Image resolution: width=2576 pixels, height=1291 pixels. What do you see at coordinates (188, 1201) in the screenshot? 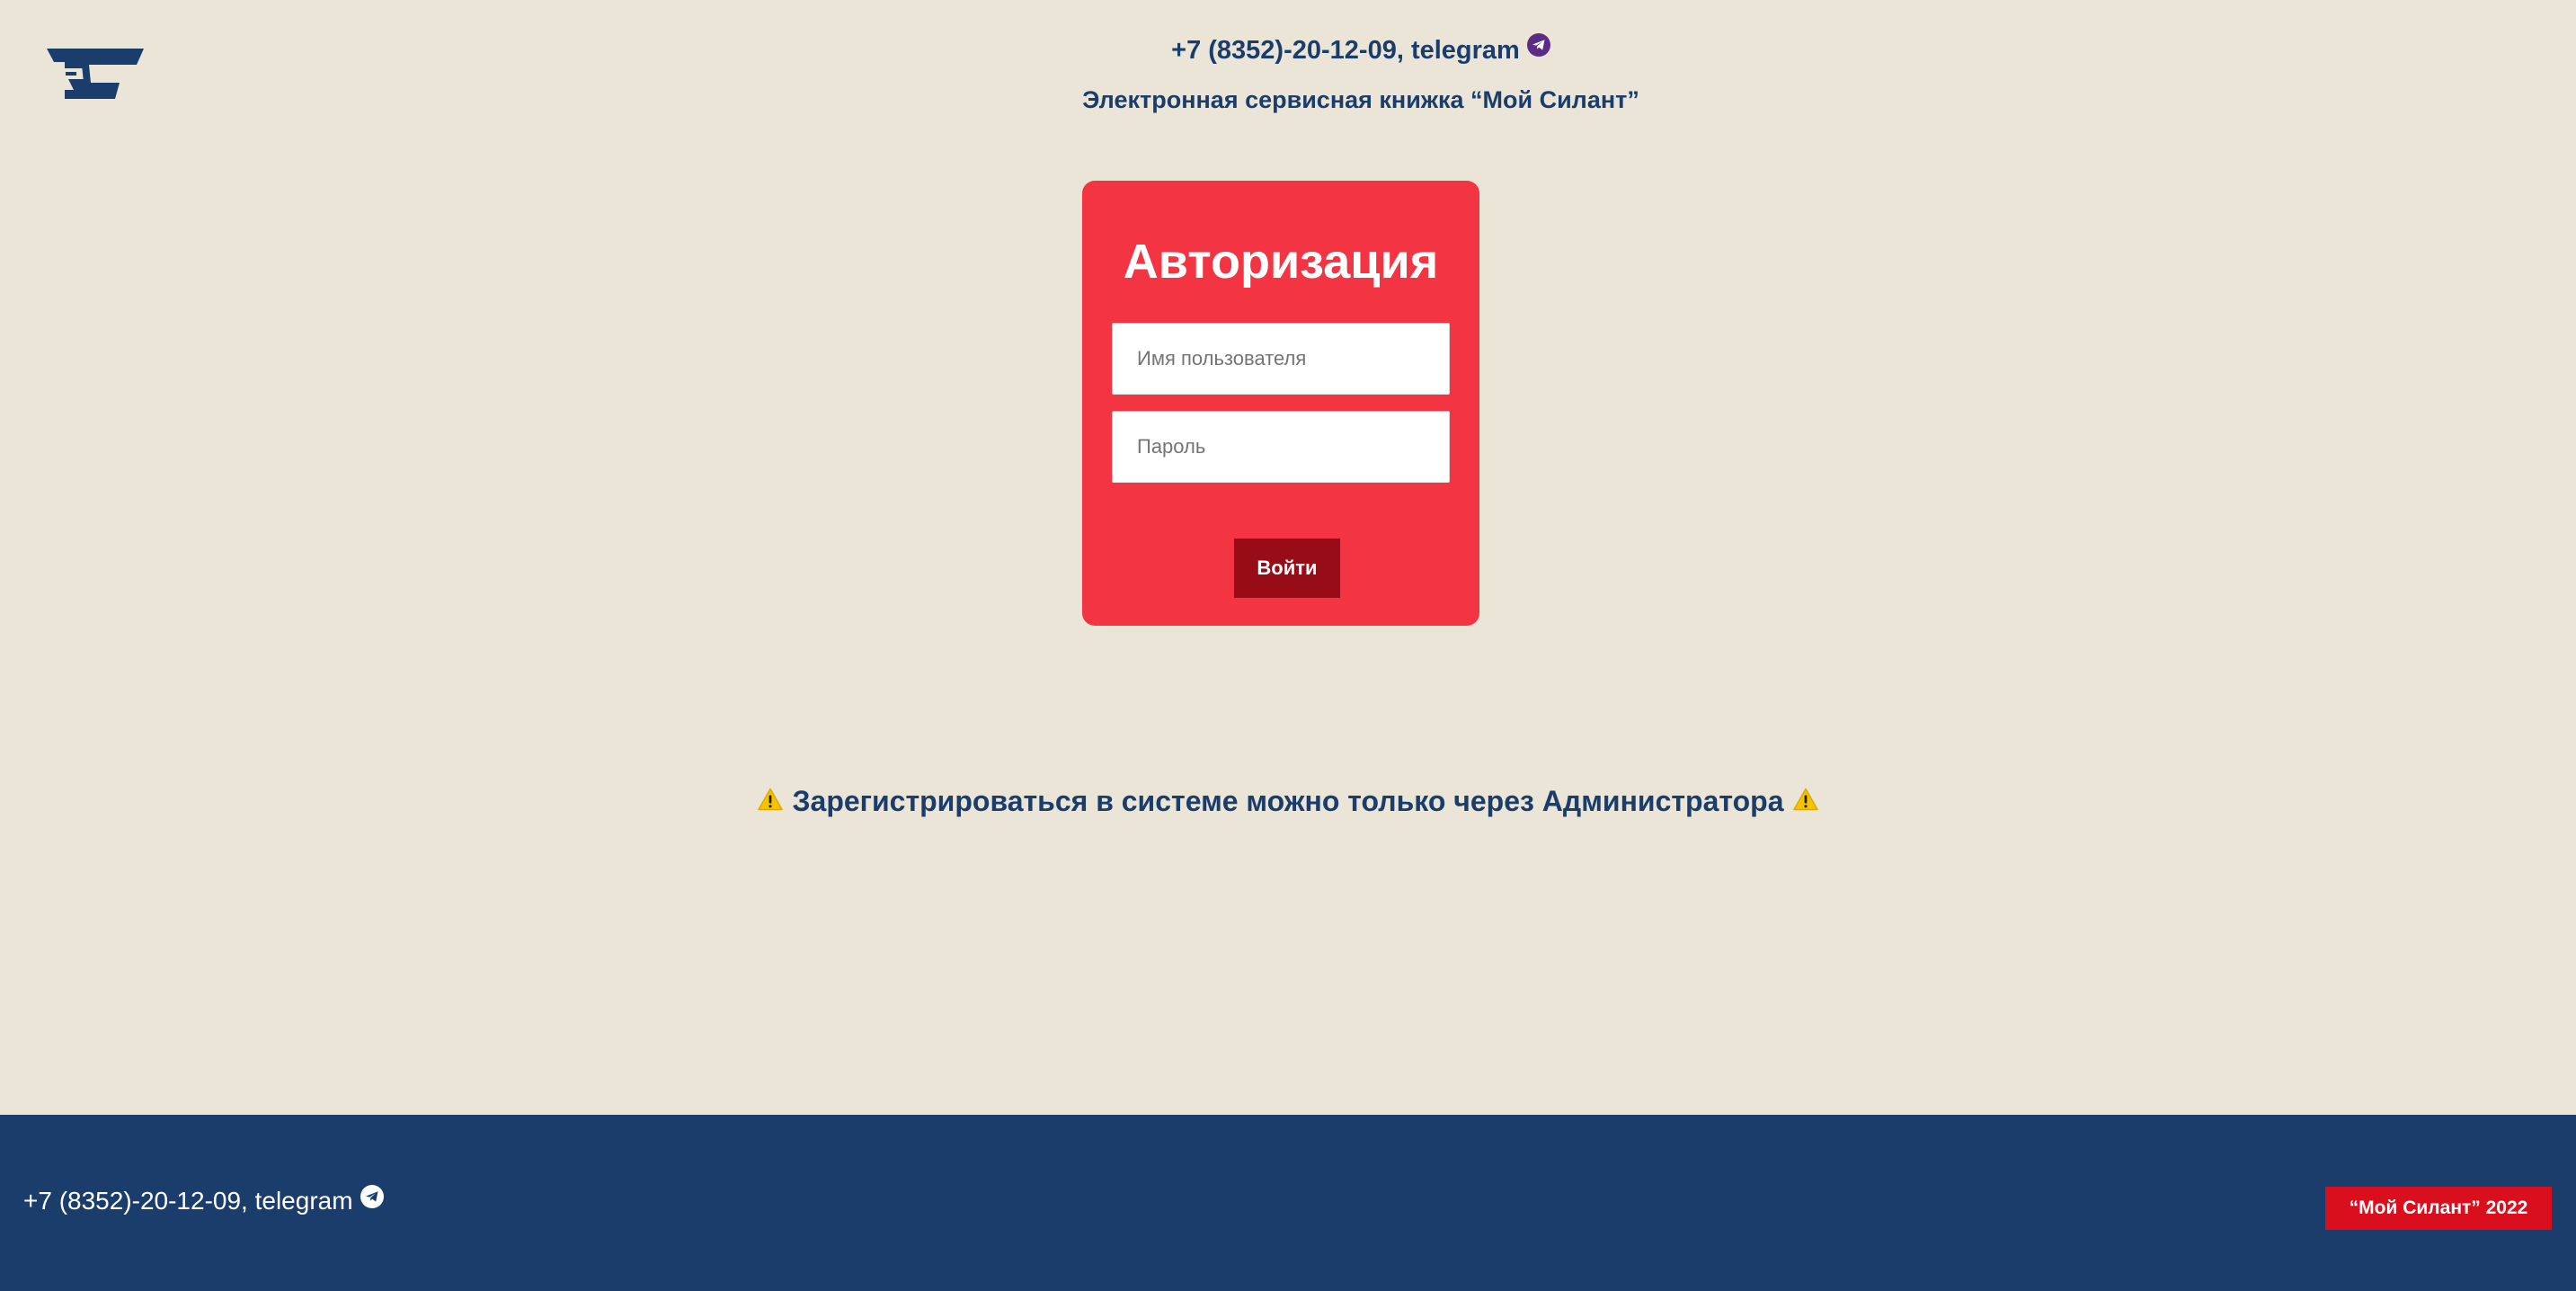
I see `footer-phone-text: +7 (8352)-20-12-09, telegram` at bounding box center [188, 1201].